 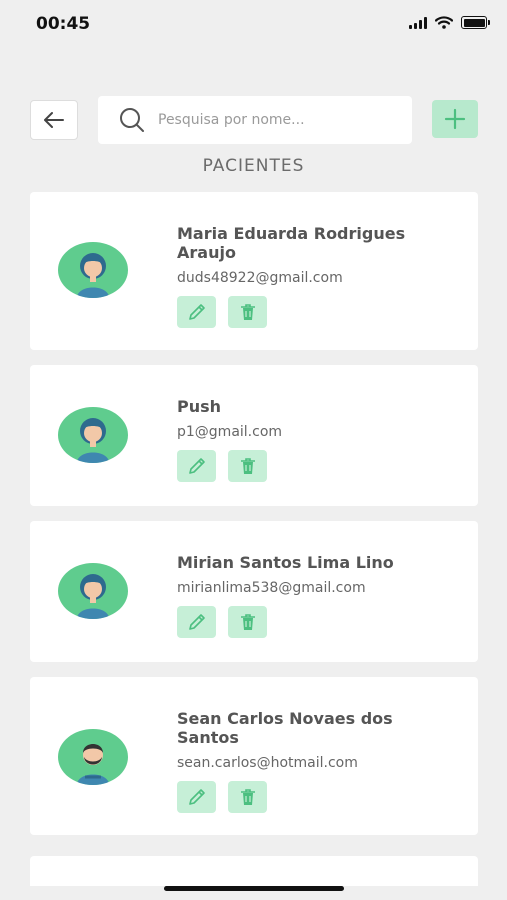 I want to click on patient-name: Sean Carlos Novaes dos Santos, so click(x=285, y=728).